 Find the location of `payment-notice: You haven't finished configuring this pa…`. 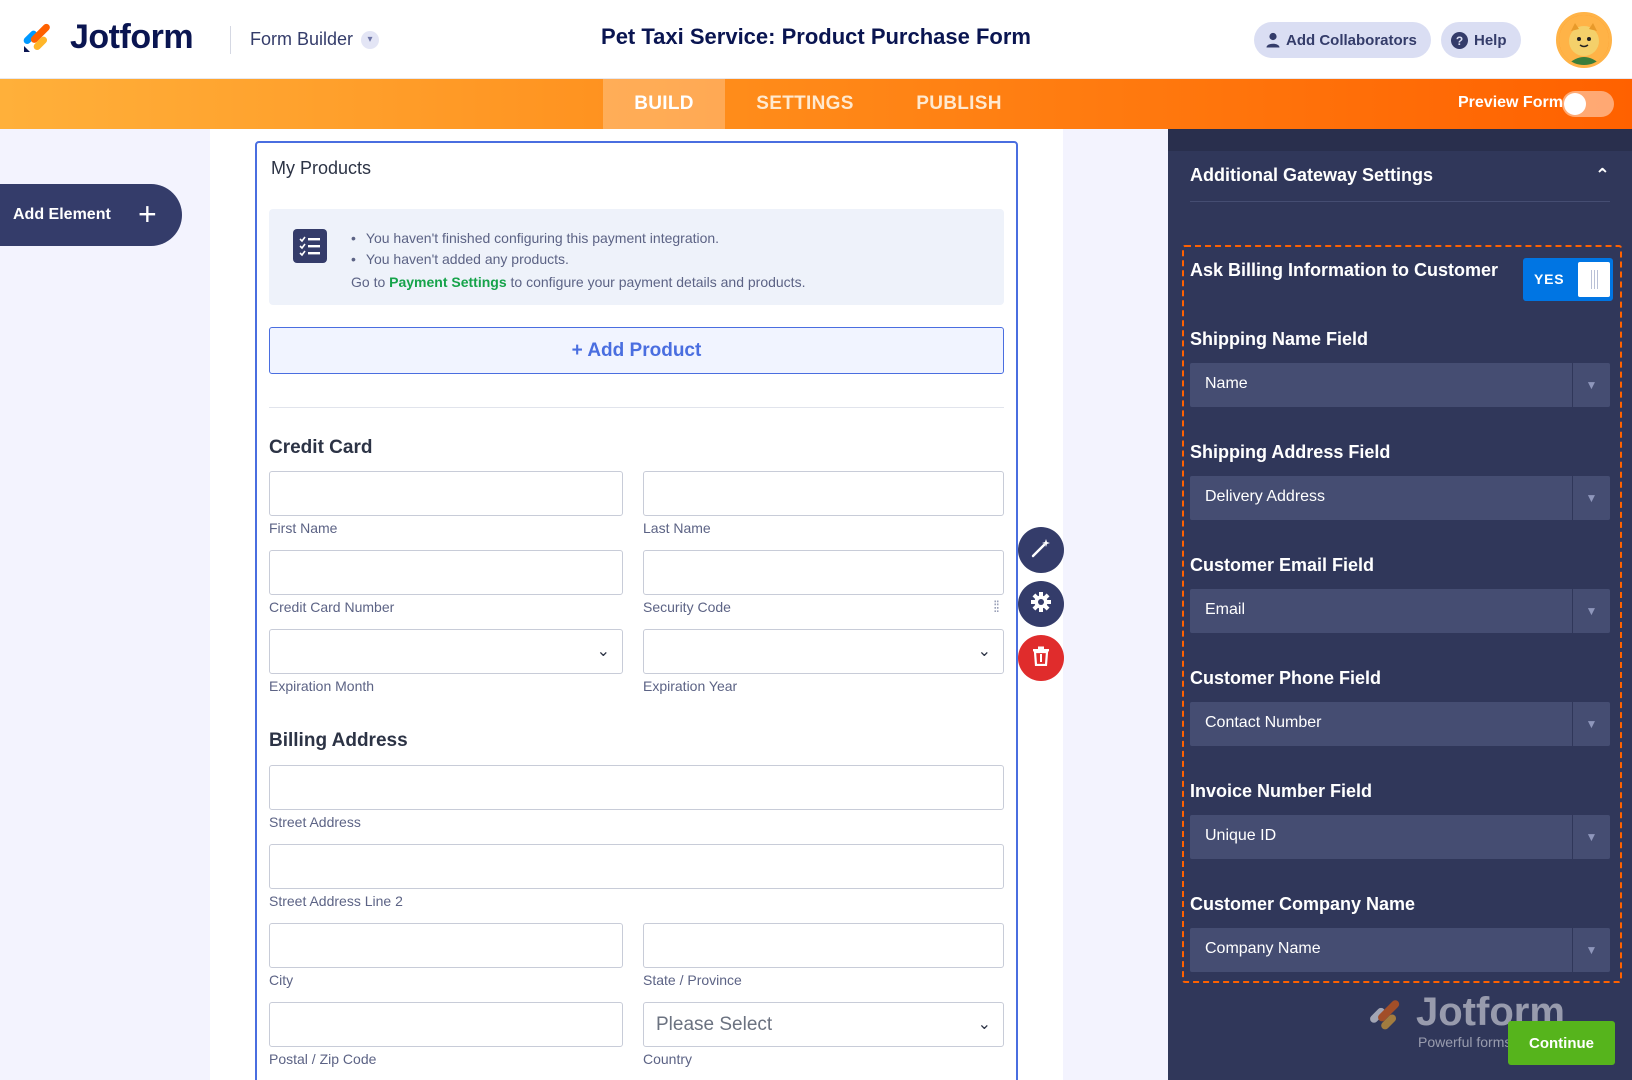

payment-notice: You haven't finished configuring this pa… is located at coordinates (636, 257).